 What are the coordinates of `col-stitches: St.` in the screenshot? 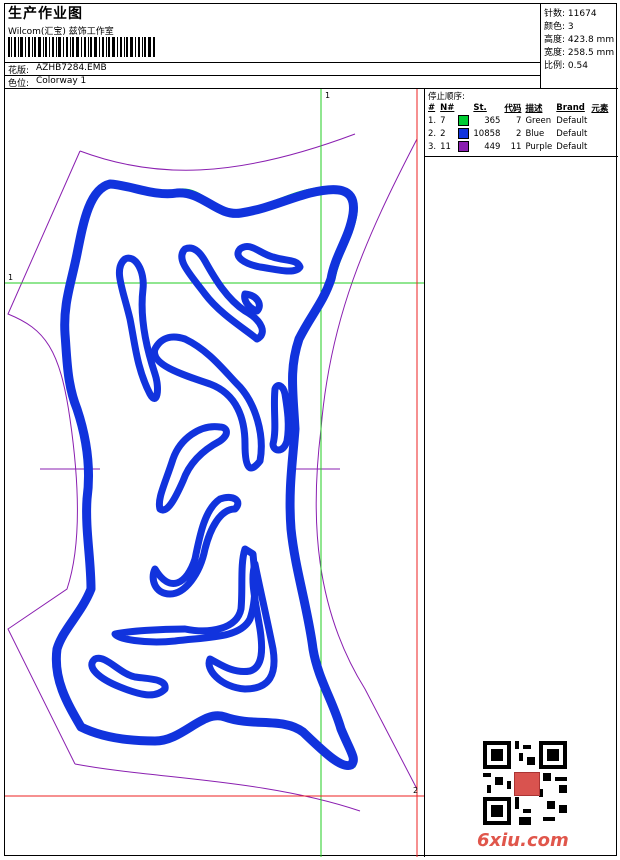 It's located at (480, 107).